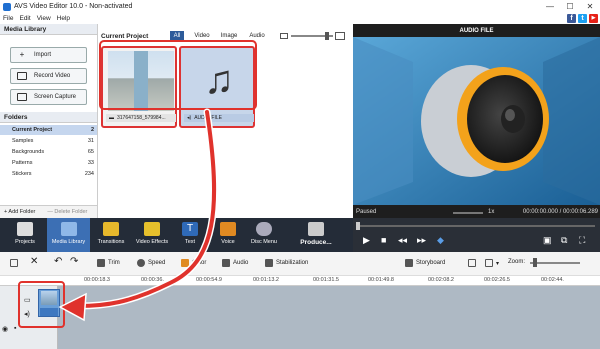 The height and width of the screenshot is (349, 600). I want to click on speed-slider, so click(468, 213).